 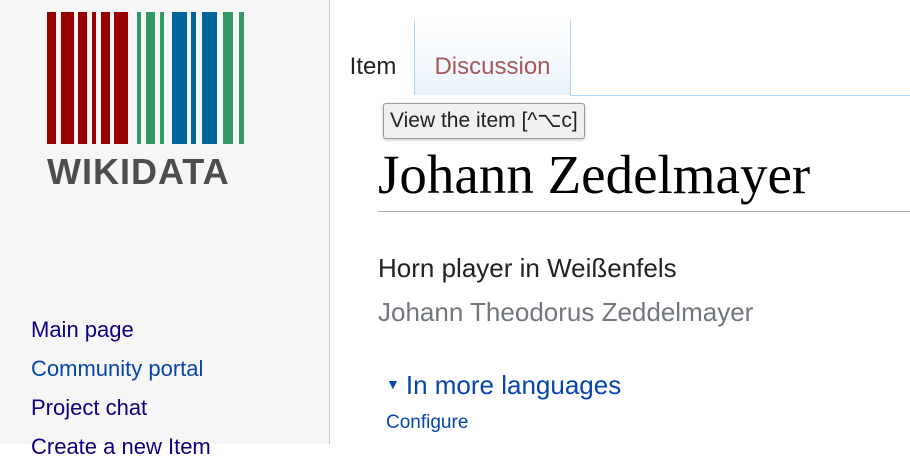 I want to click on sidebar-item-label: Create a new Item, so click(x=121, y=446).